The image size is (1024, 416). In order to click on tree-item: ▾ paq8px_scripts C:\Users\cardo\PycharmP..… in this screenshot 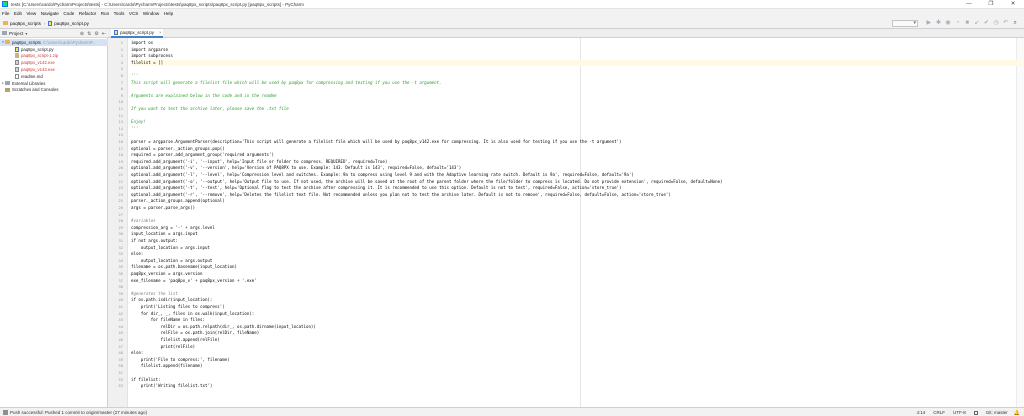, I will do `click(54, 42)`.